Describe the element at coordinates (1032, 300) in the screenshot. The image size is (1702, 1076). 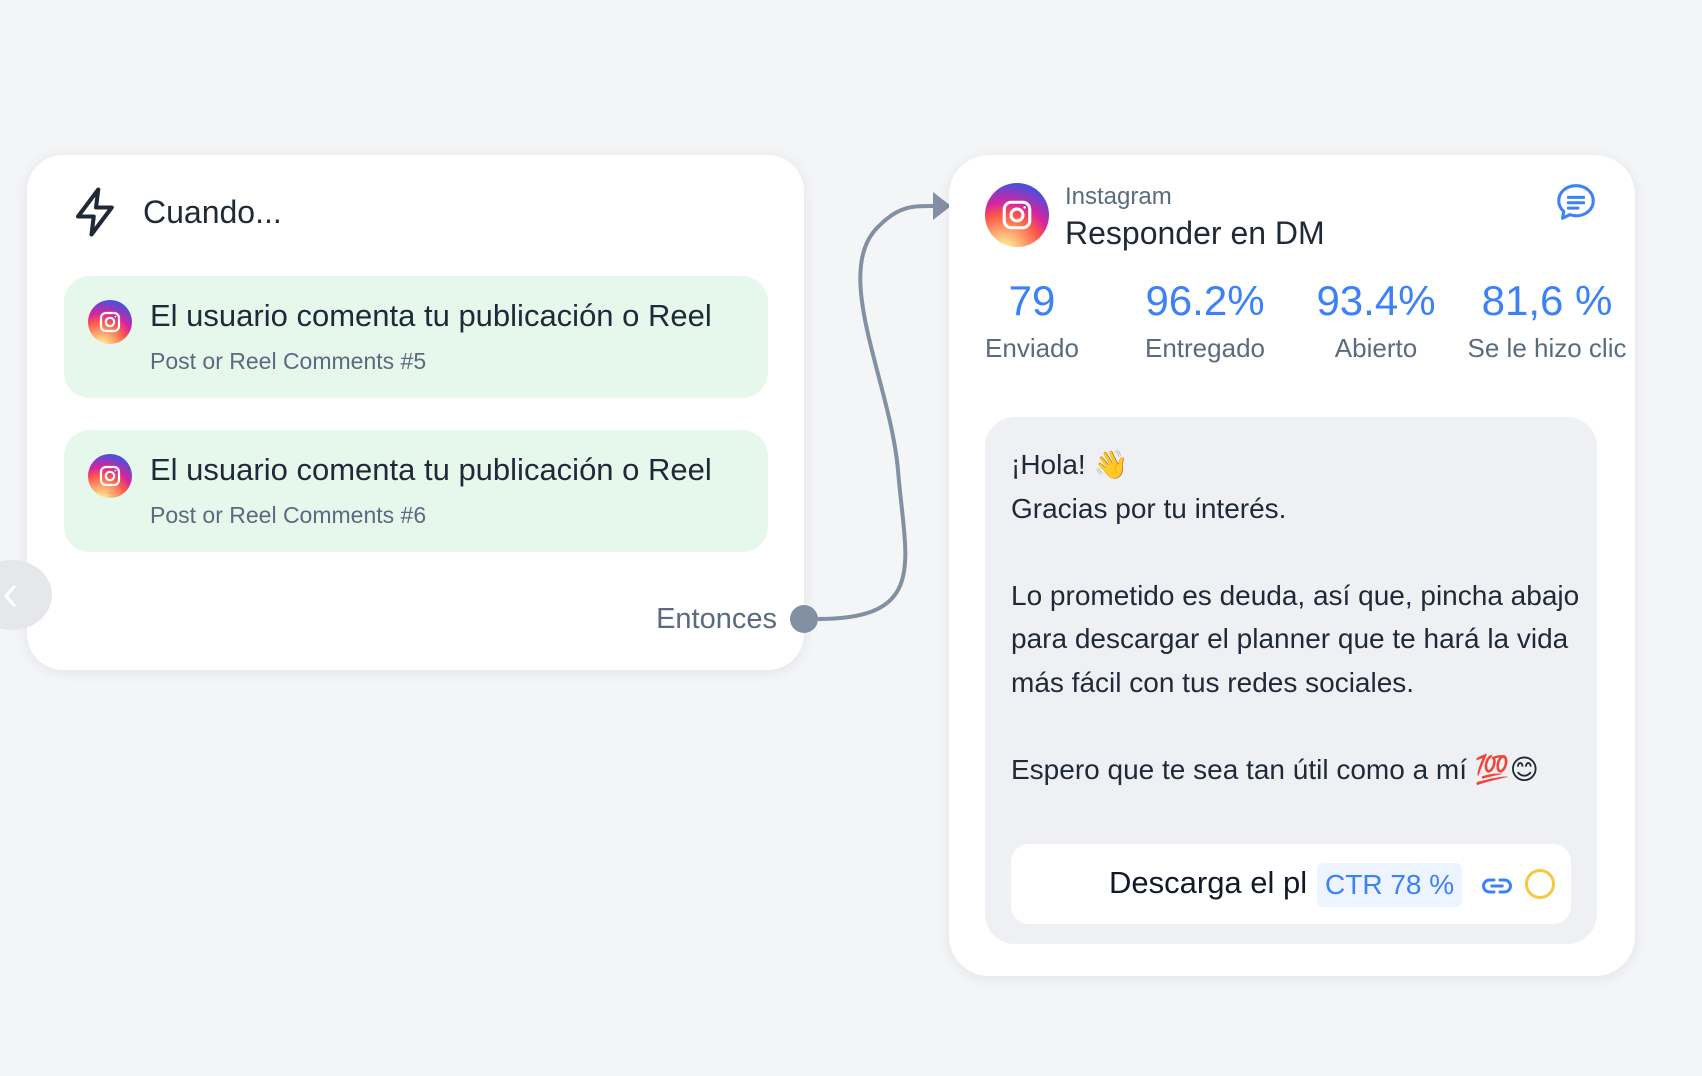
I see `stat-value: 79` at that location.